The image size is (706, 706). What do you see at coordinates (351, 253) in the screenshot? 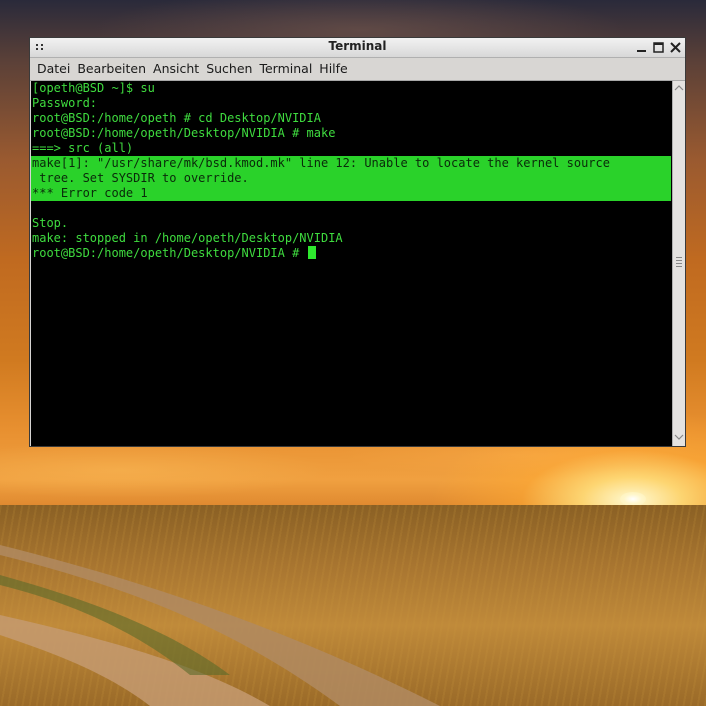
I see `terminal-prompt-line: root@BSD:/home/opeth/Desktop/NVIDIA #` at bounding box center [351, 253].